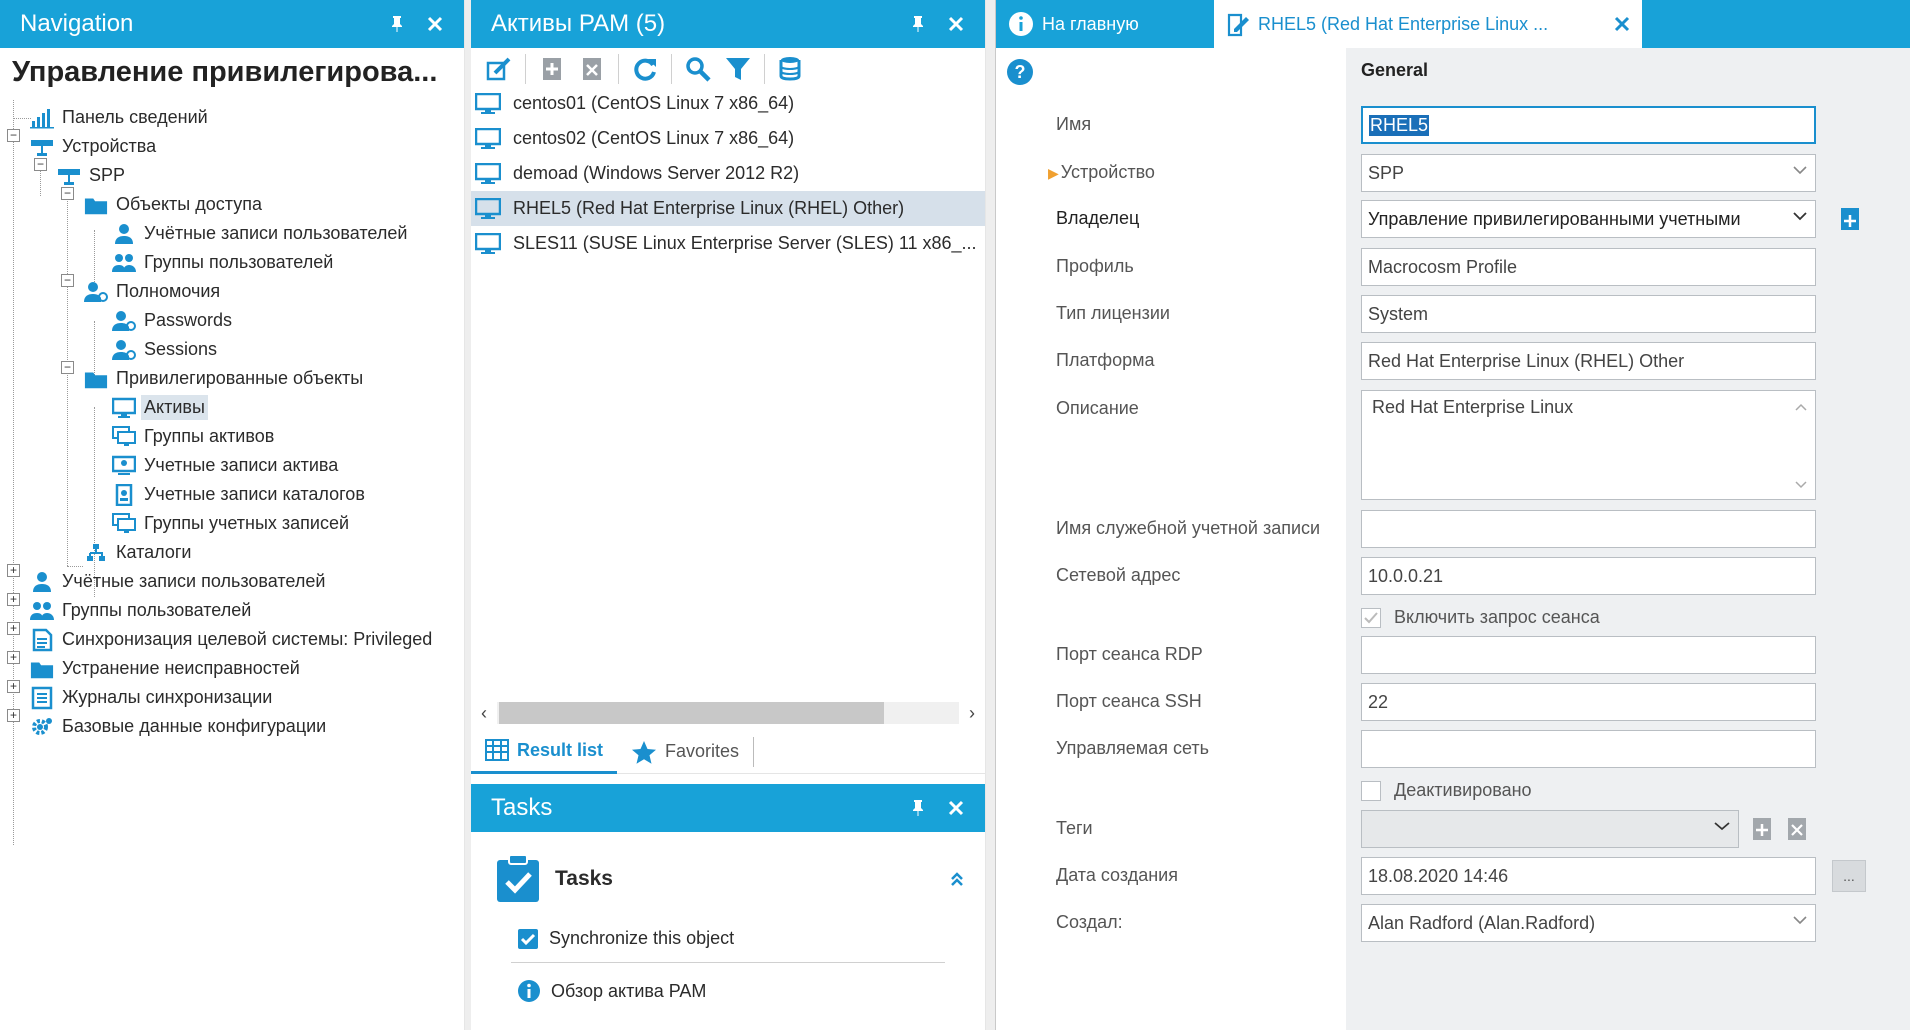  Describe the element at coordinates (728, 808) in the screenshot. I see `tasks-panel-title: Tasks` at that location.